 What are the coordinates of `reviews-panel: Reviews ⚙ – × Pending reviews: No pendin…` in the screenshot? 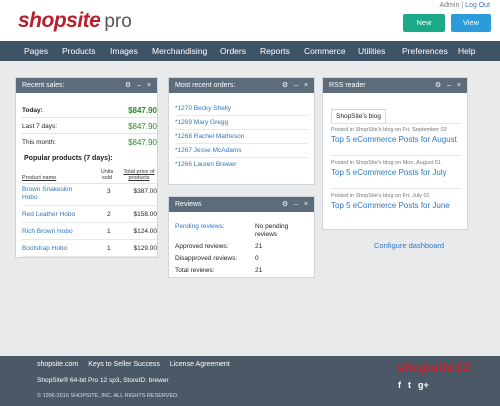 It's located at (241, 237).